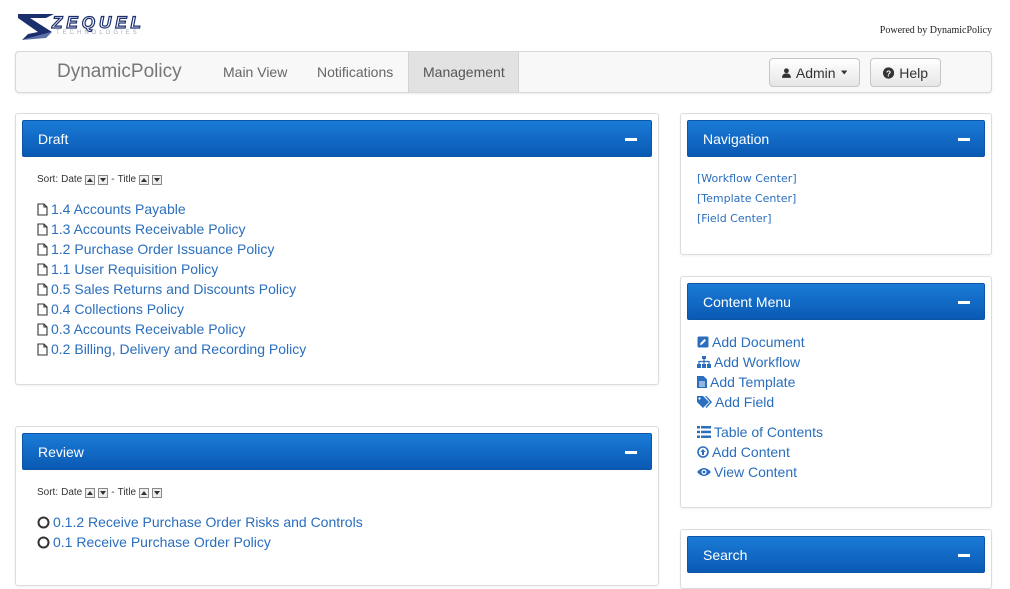 The image size is (1010, 589). Describe the element at coordinates (704, 402) in the screenshot. I see `tags-icon` at that location.